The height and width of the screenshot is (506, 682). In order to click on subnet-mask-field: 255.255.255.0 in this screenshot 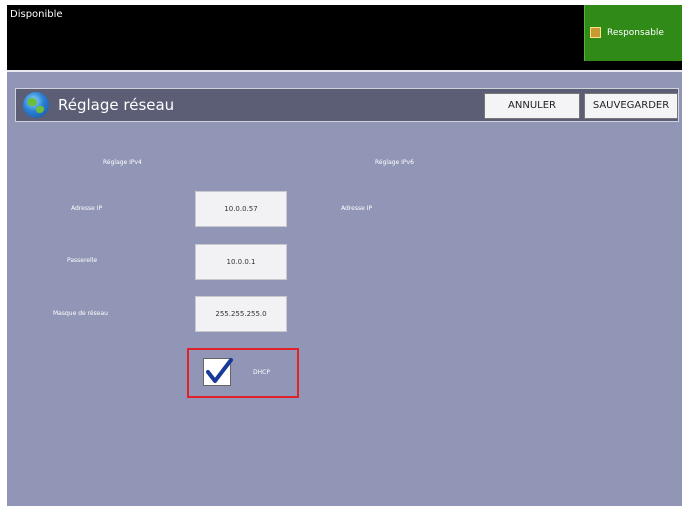, I will do `click(241, 314)`.